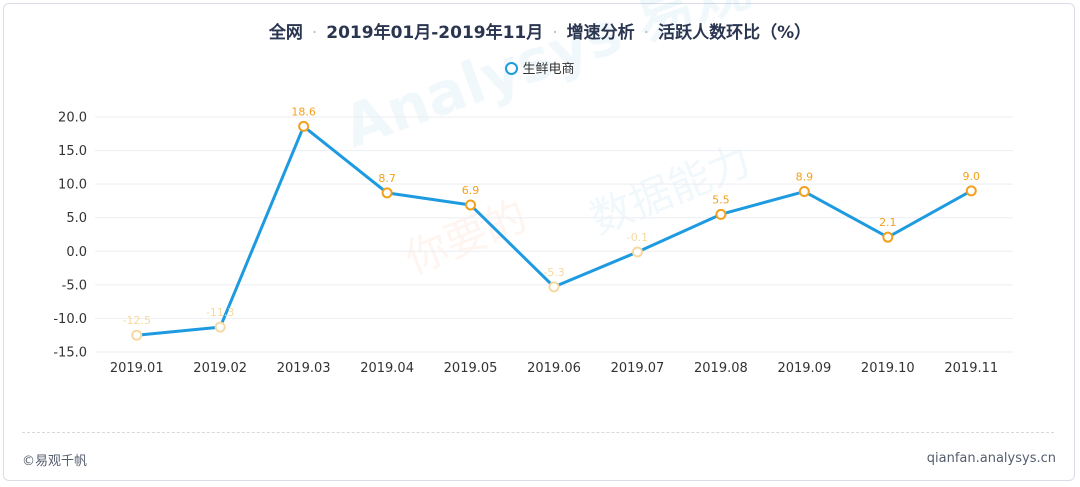 This screenshot has height=487, width=1080. What do you see at coordinates (220, 368) in the screenshot?
I see `x-tick-label: 2019.02` at bounding box center [220, 368].